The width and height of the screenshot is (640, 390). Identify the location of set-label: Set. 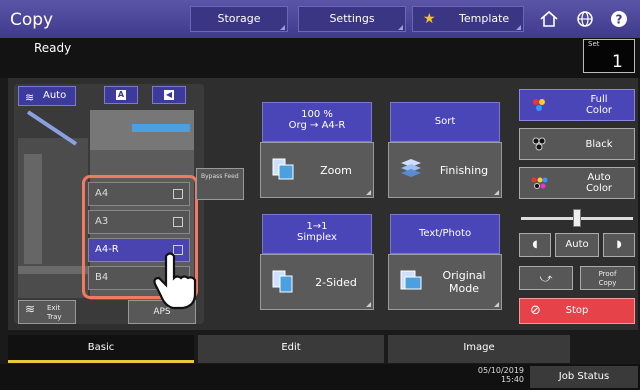
(594, 44).